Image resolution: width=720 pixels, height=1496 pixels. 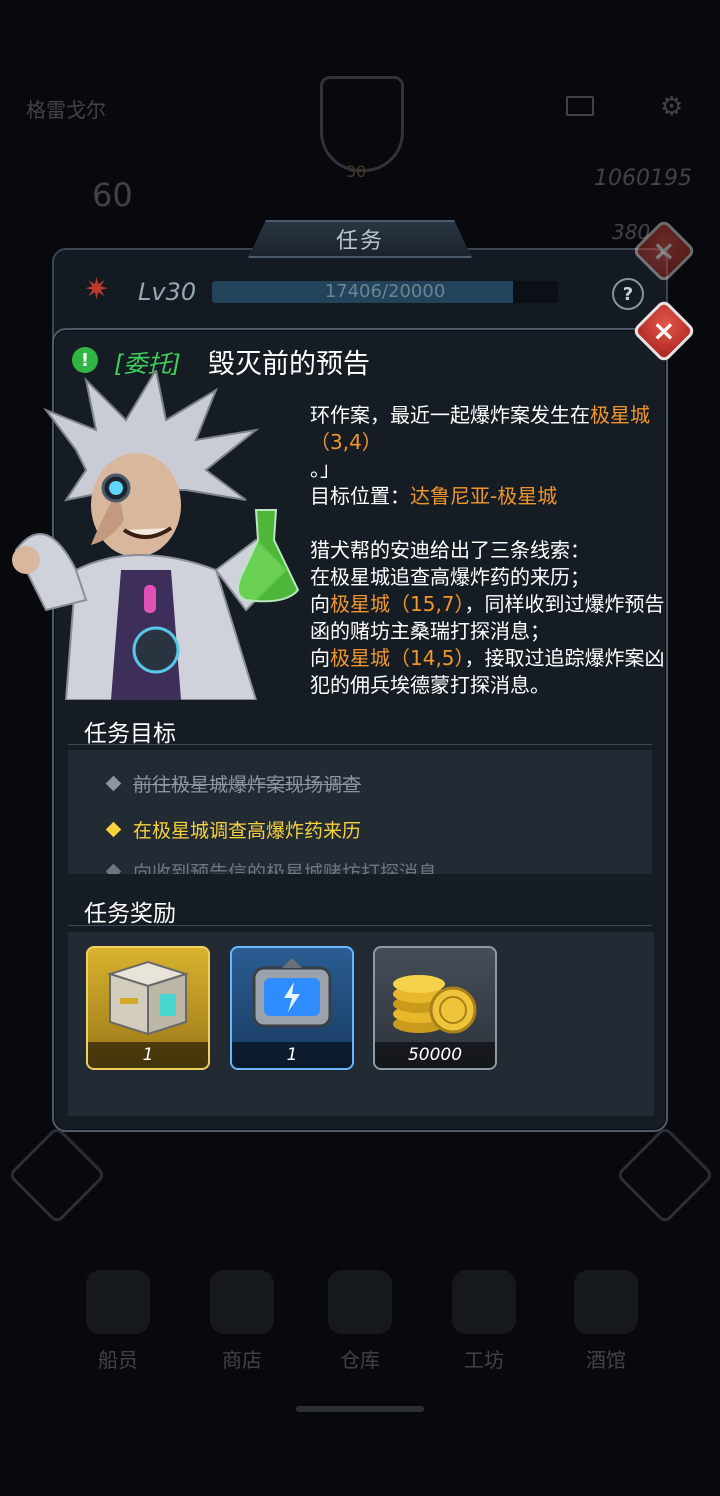 I want to click on objective-active: 在极星城调查高爆炸药来历, so click(x=233, y=829).